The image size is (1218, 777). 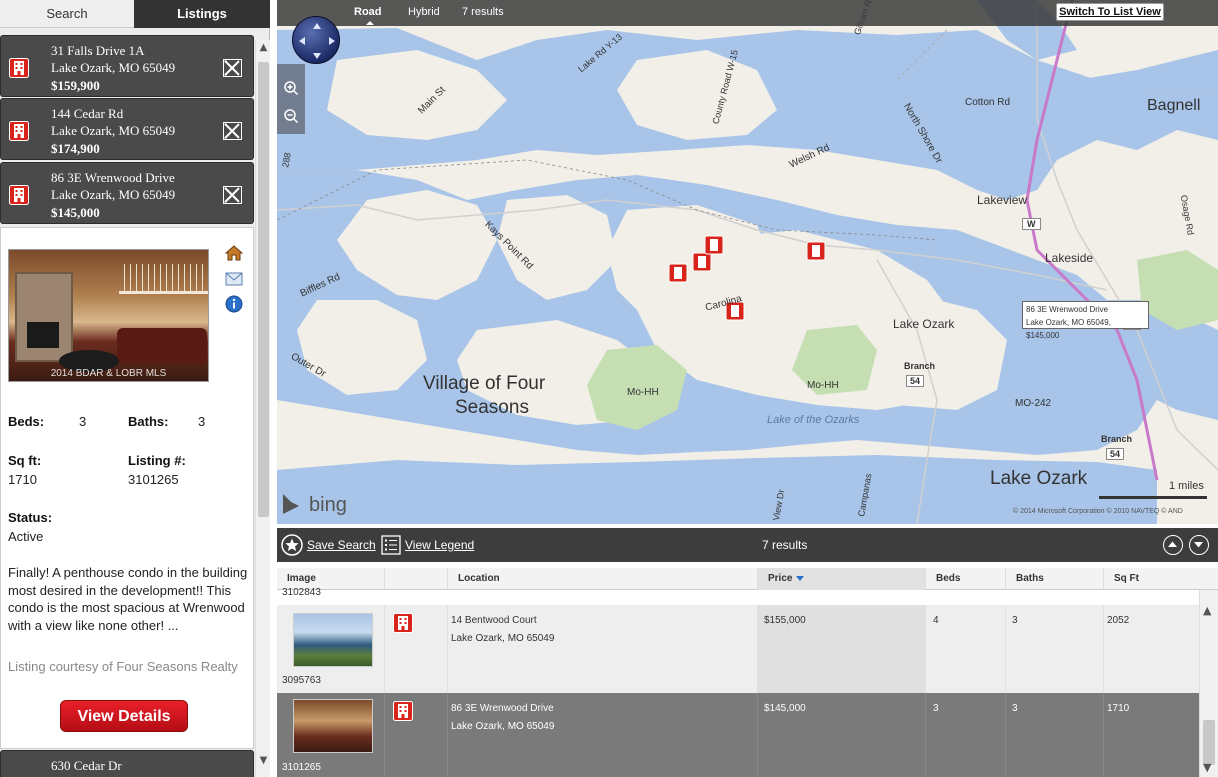 What do you see at coordinates (83, 421) in the screenshot?
I see `beds-value: 3` at bounding box center [83, 421].